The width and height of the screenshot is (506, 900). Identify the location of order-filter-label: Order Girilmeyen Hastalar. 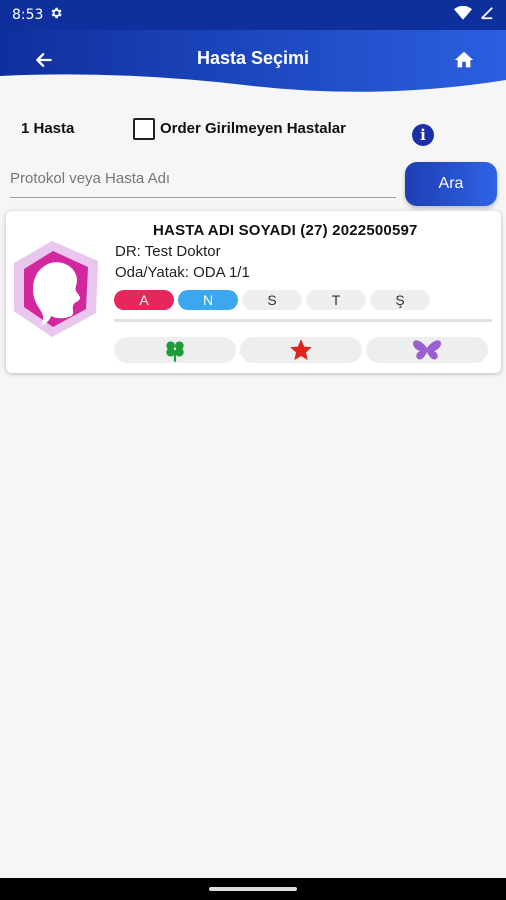
(253, 128).